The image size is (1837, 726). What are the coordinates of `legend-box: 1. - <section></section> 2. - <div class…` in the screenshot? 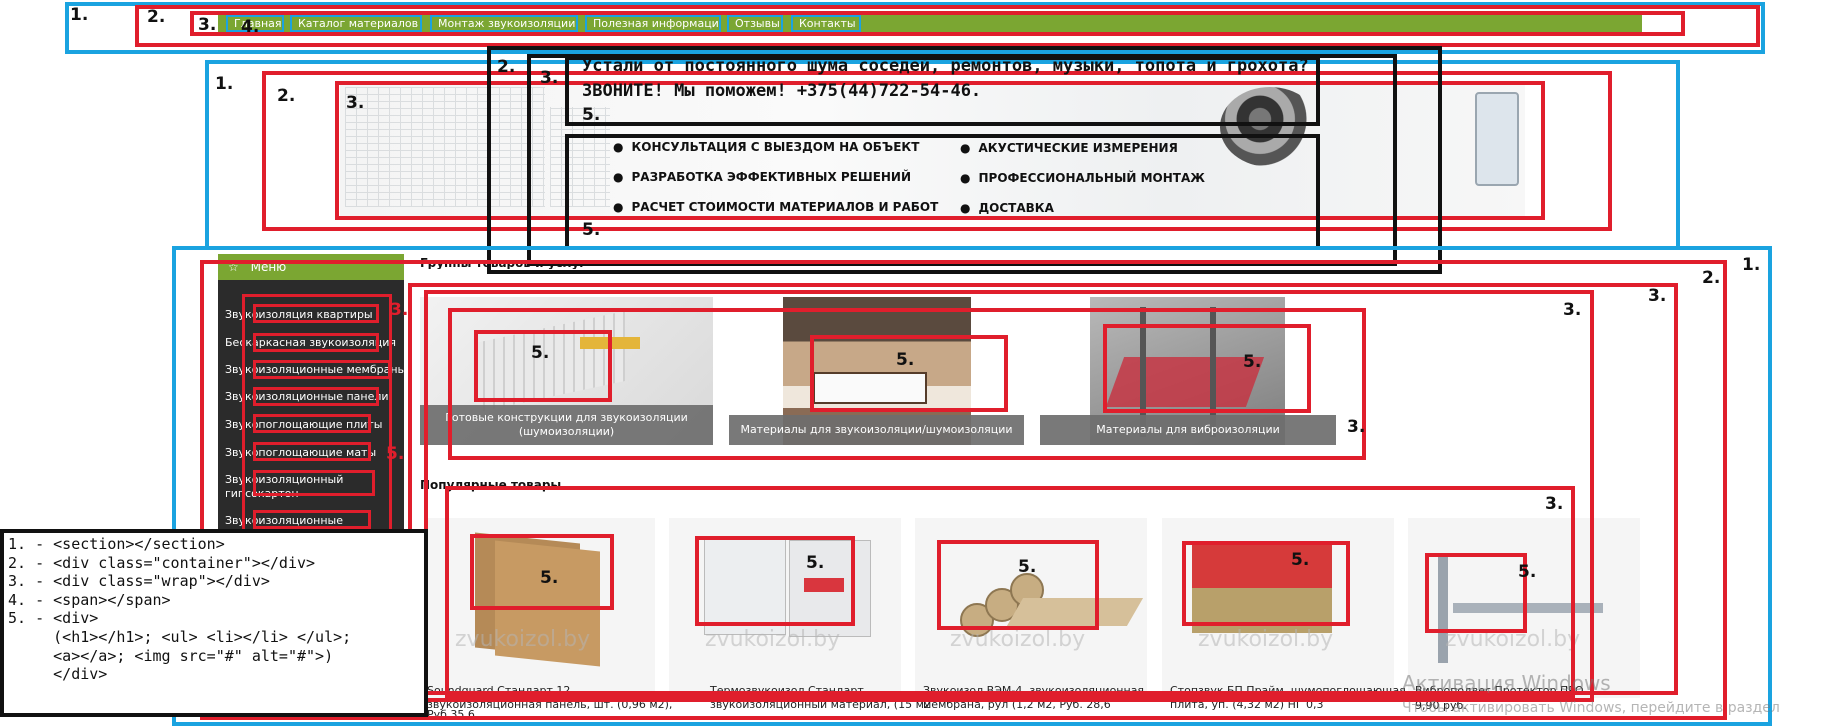 It's located at (214, 623).